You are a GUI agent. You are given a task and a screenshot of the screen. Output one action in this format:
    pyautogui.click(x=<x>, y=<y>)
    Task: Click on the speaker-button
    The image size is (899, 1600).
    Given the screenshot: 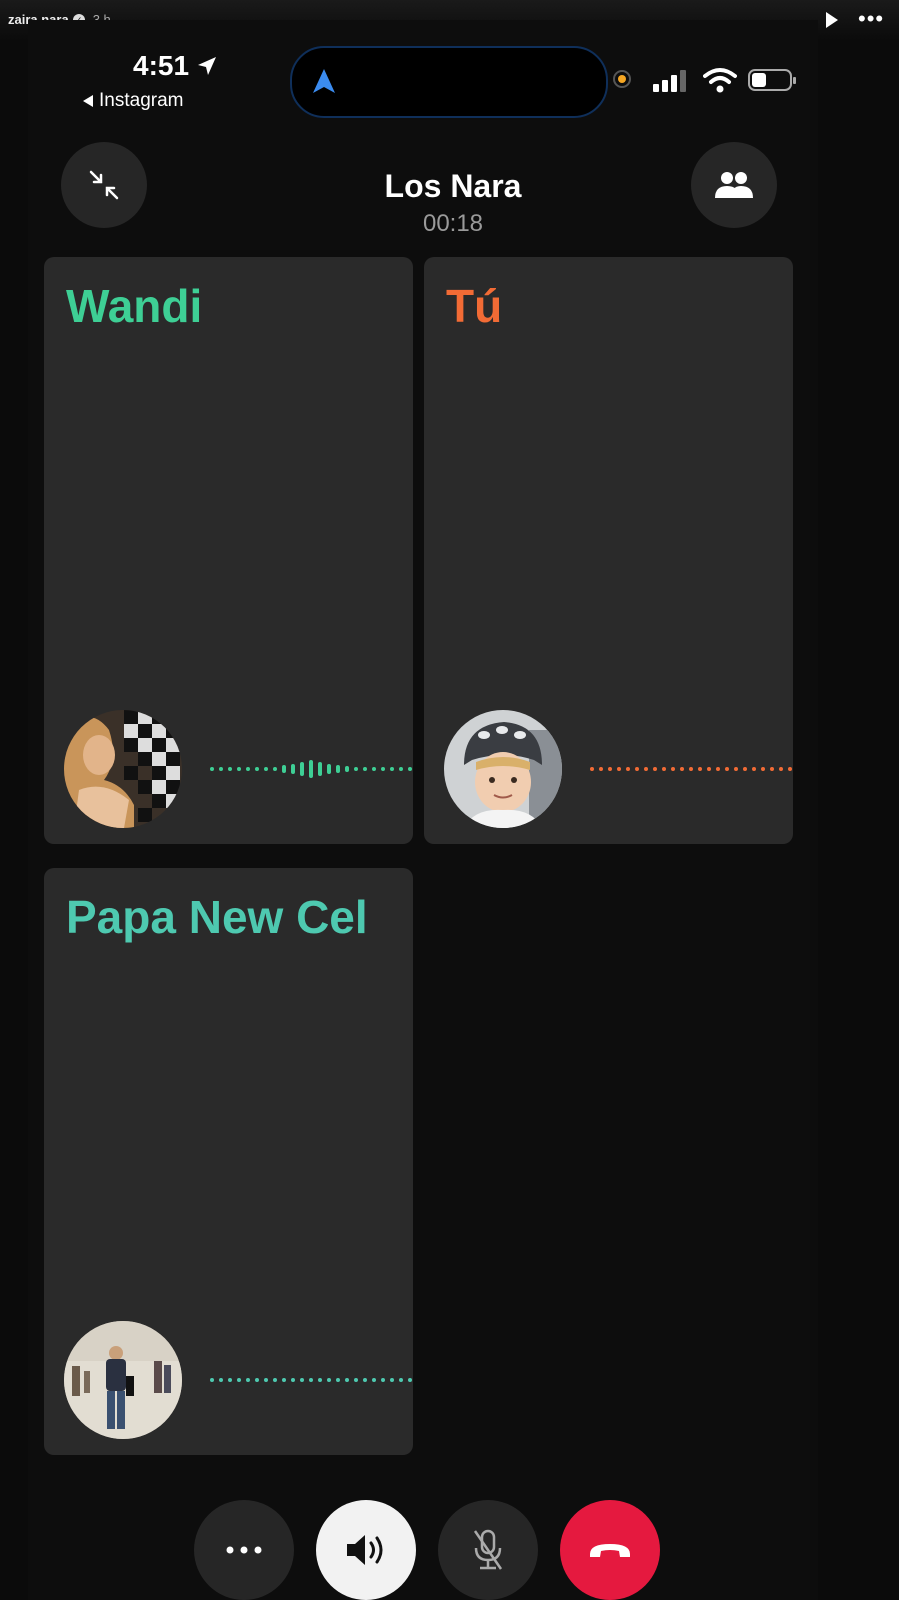 What is the action you would take?
    pyautogui.click(x=366, y=1550)
    